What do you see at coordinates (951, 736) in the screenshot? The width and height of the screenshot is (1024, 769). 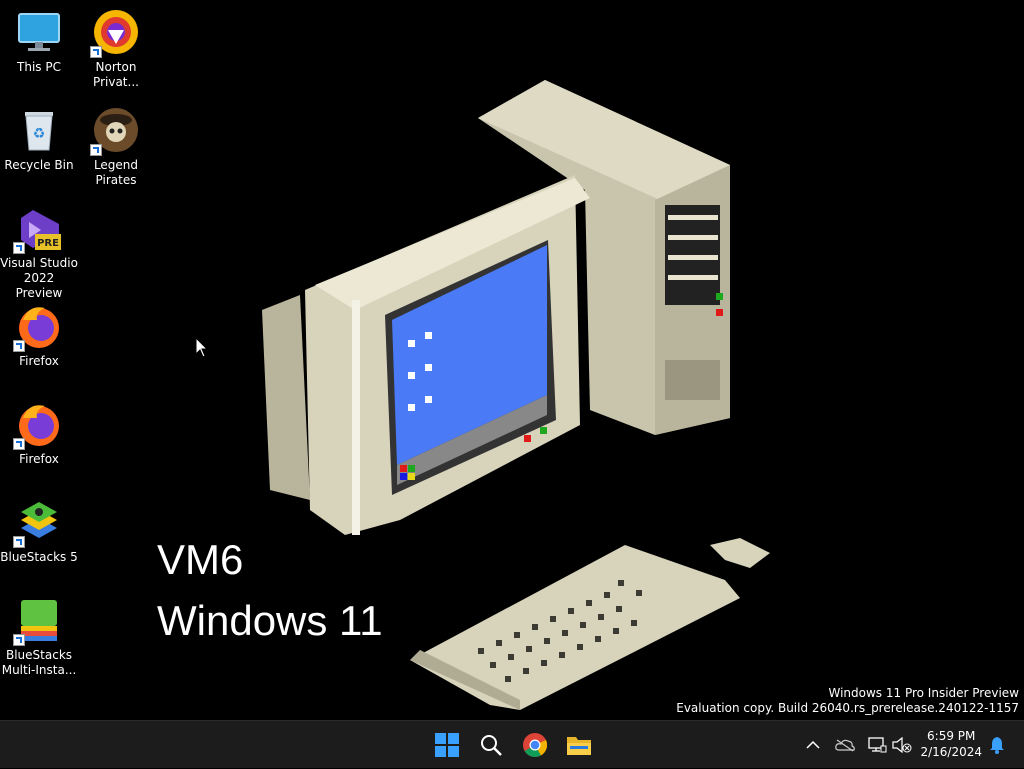 I see `clock-time: 6:59 PM` at bounding box center [951, 736].